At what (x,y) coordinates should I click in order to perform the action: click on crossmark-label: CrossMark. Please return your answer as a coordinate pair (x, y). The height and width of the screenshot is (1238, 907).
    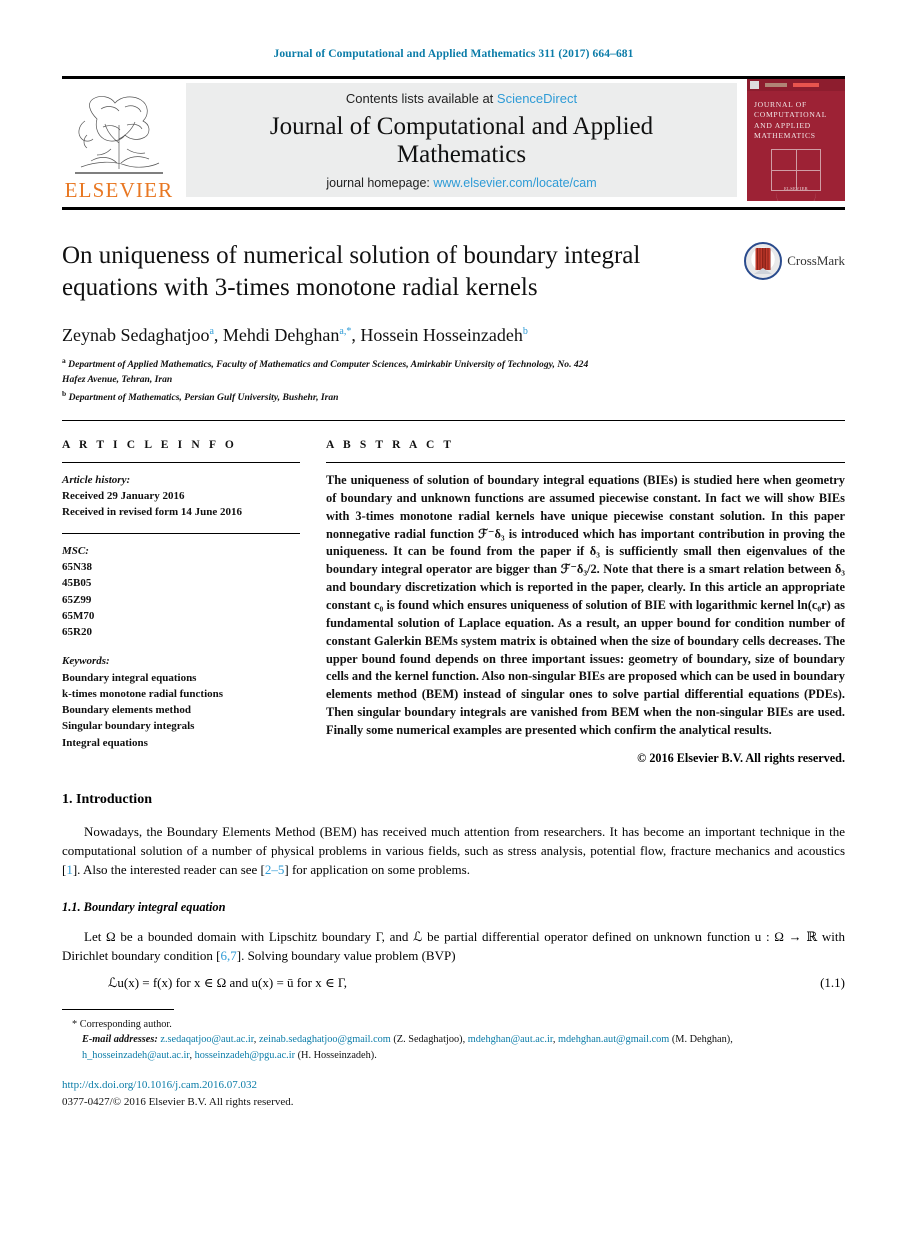
    Looking at the image, I should click on (816, 260).